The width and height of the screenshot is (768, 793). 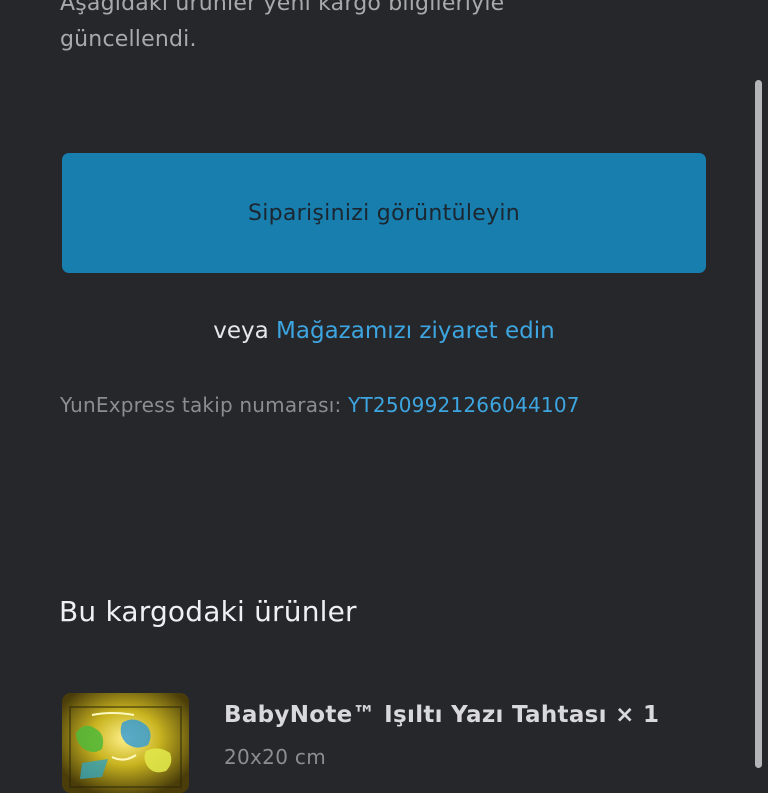 I want to click on tracking-number-link: YT2509921266044107, so click(x=464, y=405).